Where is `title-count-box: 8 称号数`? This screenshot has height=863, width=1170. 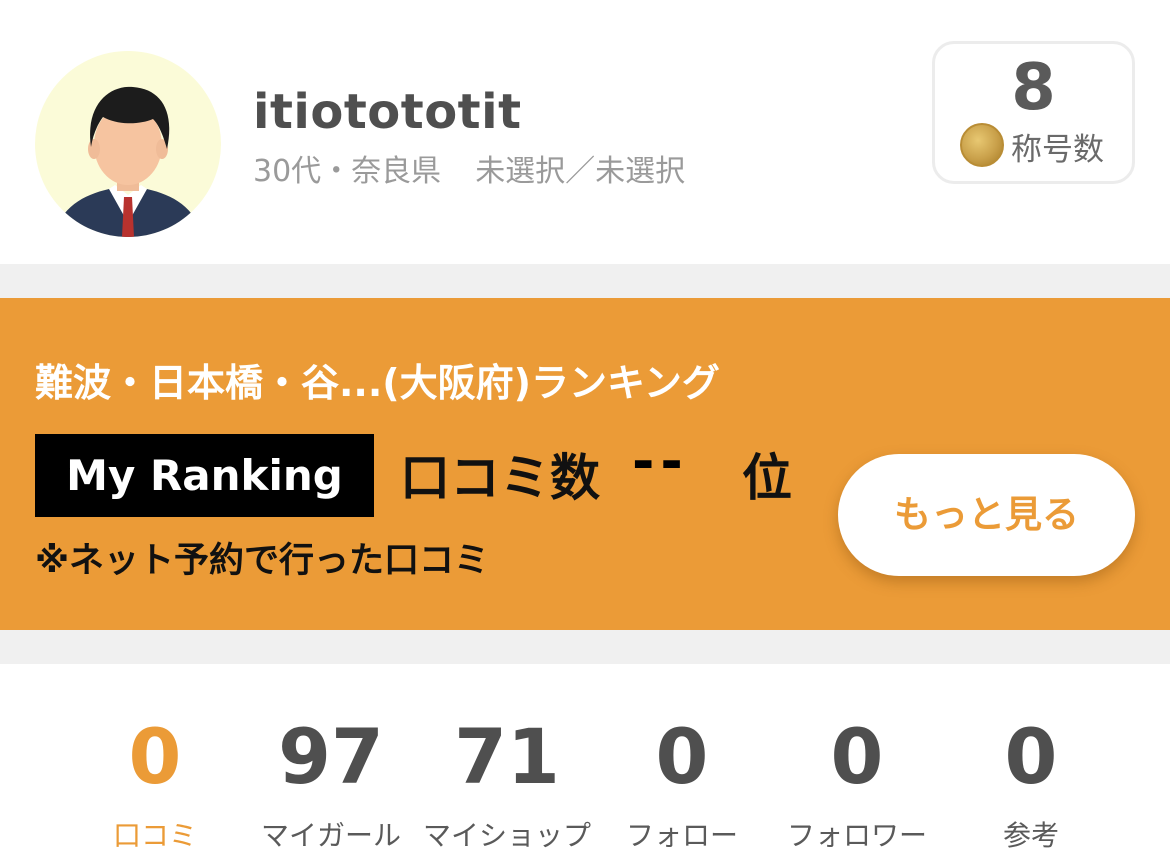
title-count-box: 8 称号数 is located at coordinates (1033, 112).